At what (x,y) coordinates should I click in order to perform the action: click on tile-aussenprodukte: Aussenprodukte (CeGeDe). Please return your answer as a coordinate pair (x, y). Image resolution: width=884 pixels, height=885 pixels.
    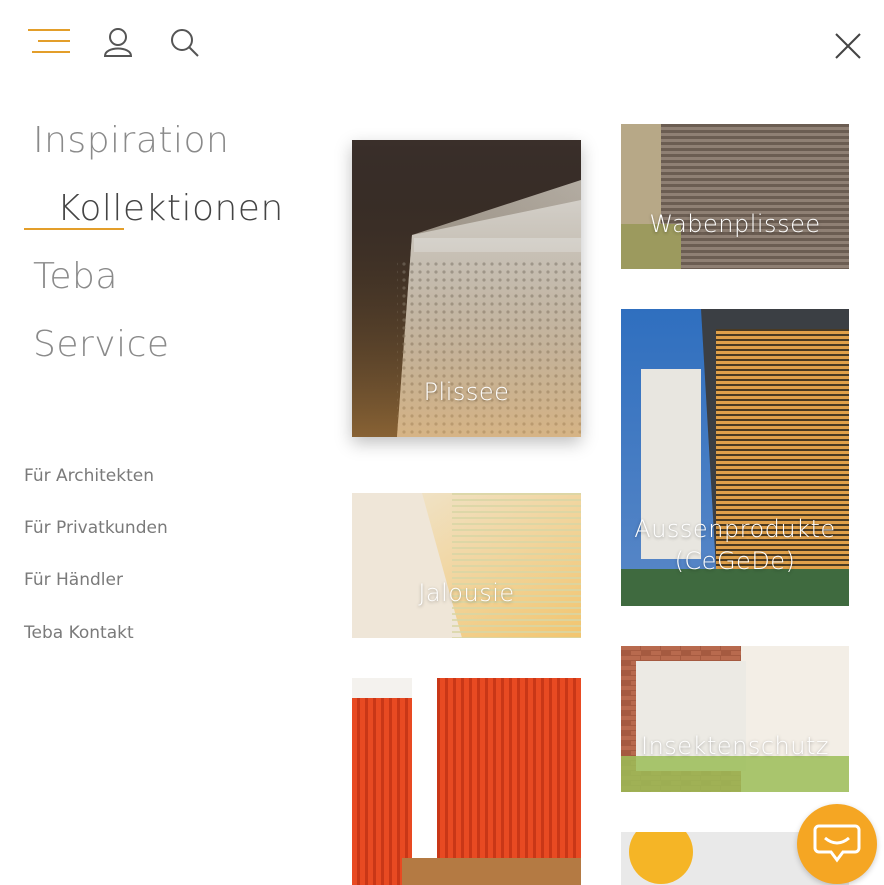
    Looking at the image, I should click on (735, 457).